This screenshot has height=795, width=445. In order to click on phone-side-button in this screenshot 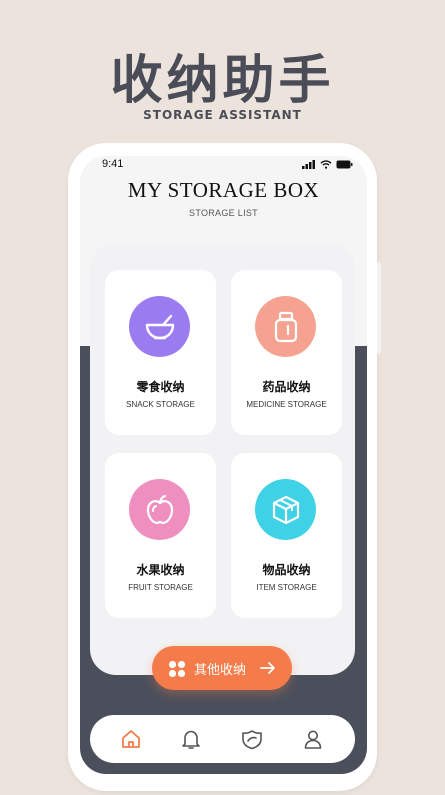, I will do `click(379, 308)`.